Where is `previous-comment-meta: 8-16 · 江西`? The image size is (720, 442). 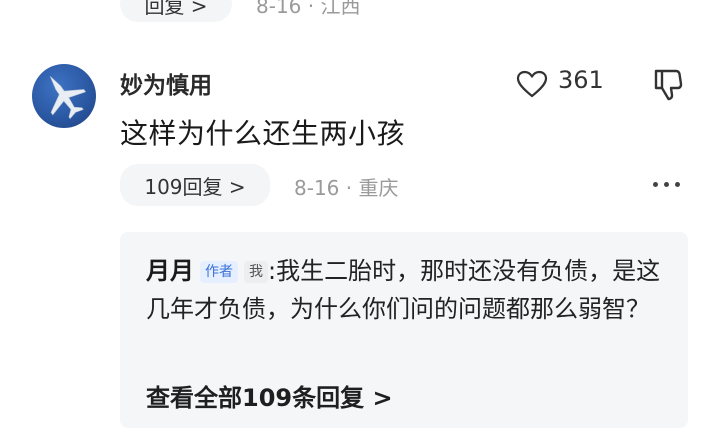 previous-comment-meta: 8-16 · 江西 is located at coordinates (308, 9).